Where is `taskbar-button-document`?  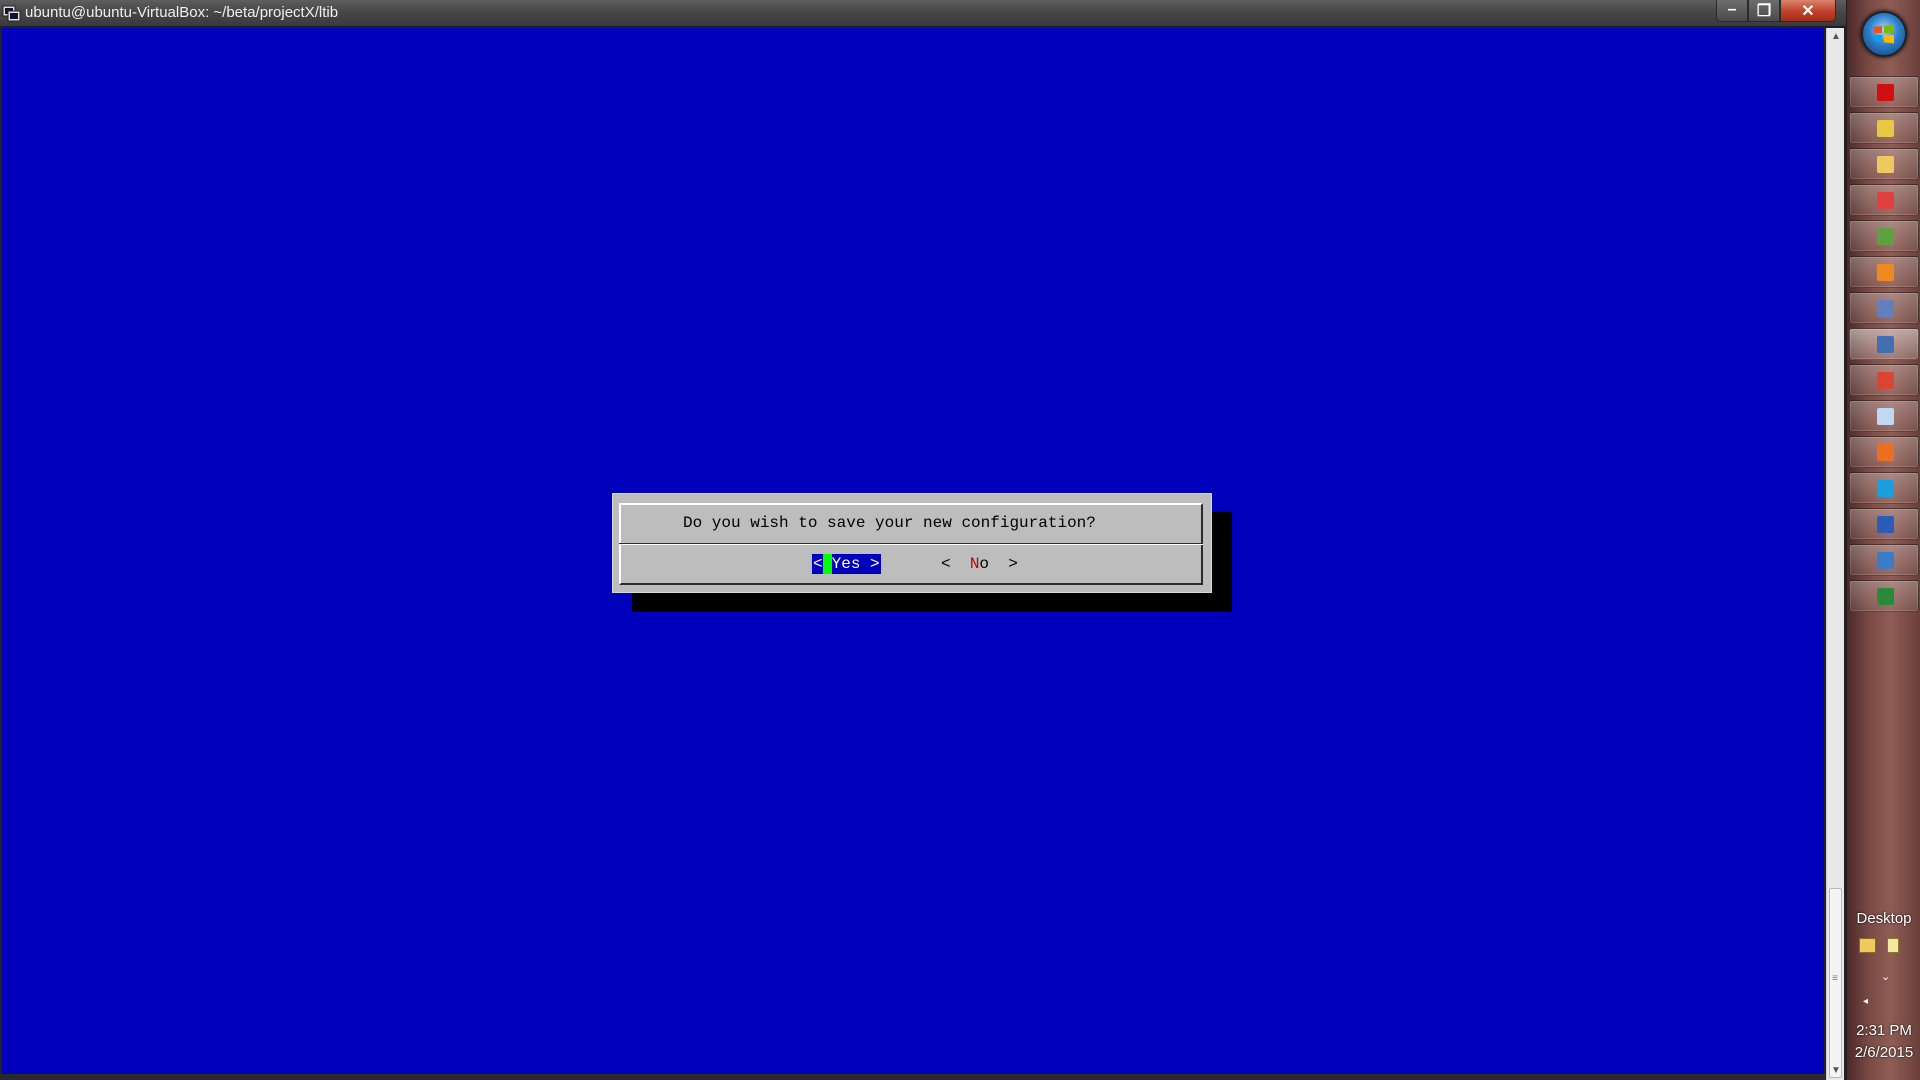
taskbar-button-document is located at coordinates (1884, 416).